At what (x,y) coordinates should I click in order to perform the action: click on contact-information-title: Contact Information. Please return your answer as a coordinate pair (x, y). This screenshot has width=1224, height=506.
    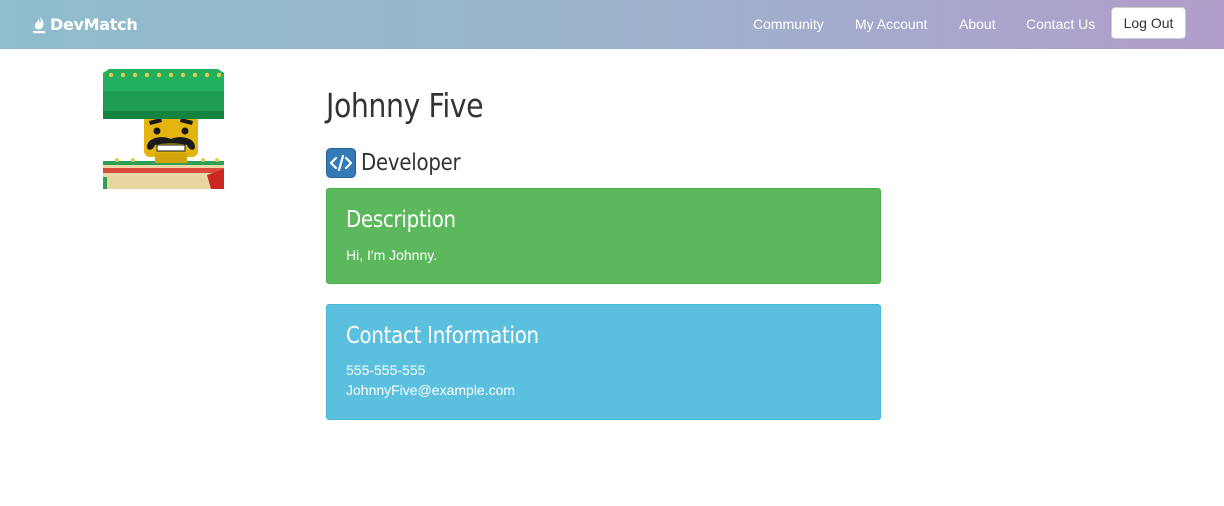
    Looking at the image, I should click on (442, 336).